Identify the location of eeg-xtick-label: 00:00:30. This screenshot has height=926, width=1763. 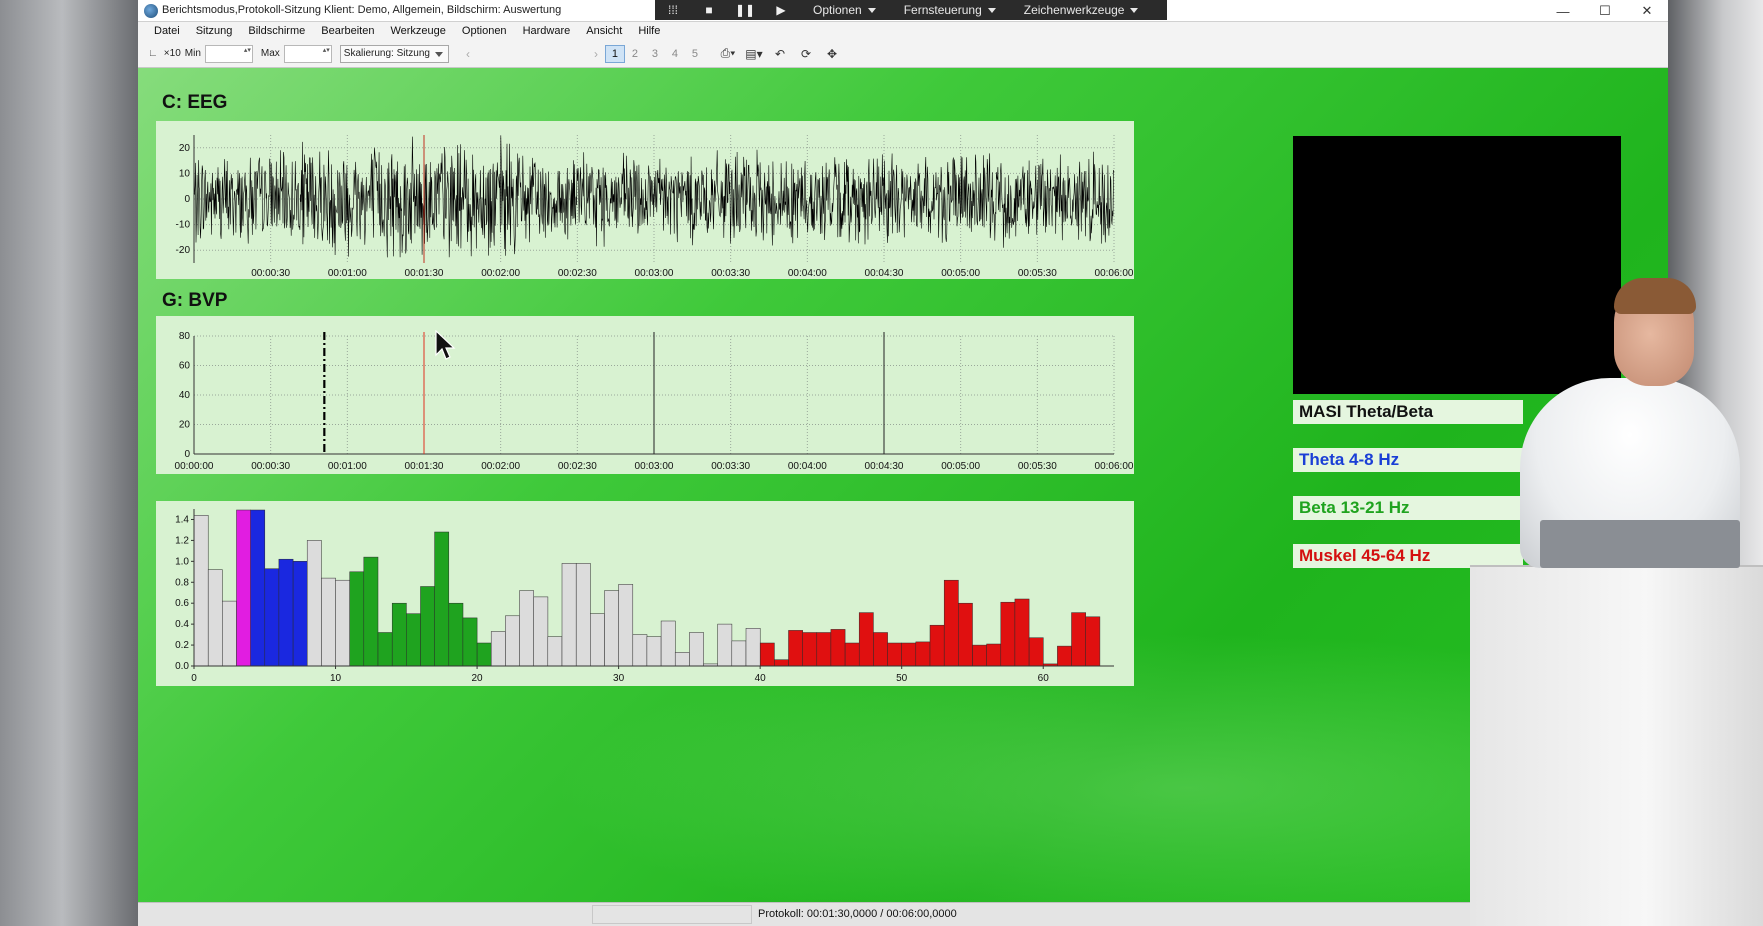
(270, 273).